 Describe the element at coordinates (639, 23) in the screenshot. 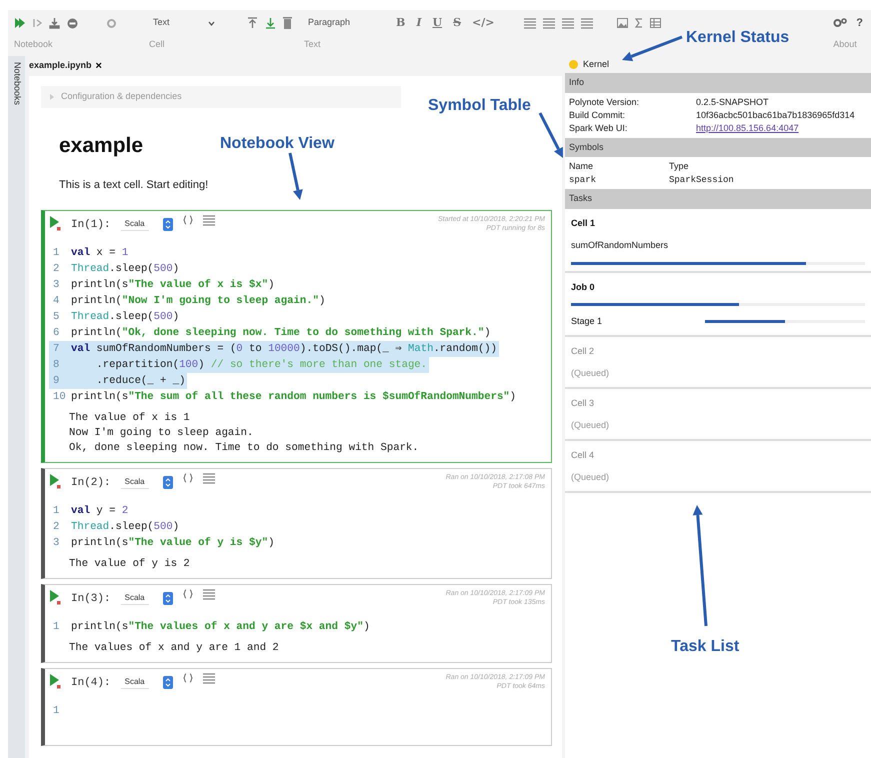

I see `sigma-icon` at that location.